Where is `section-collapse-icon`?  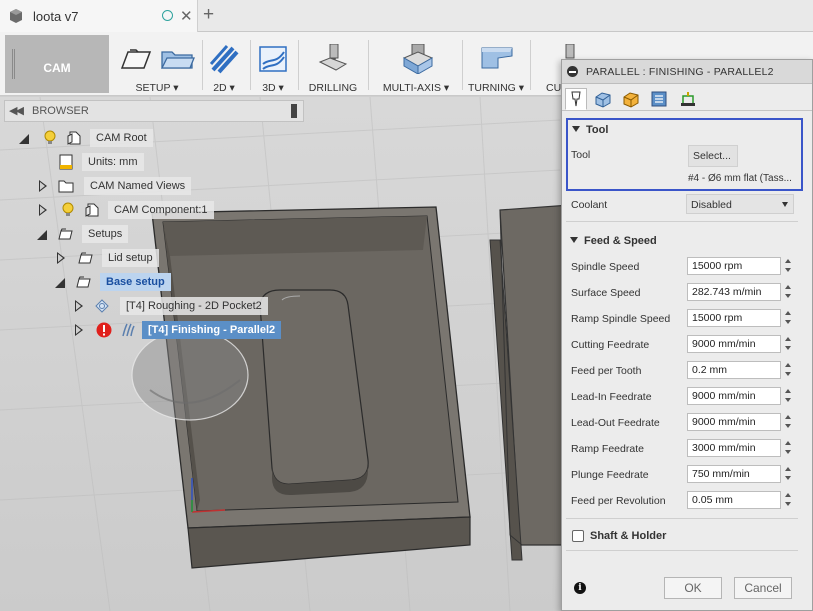 section-collapse-icon is located at coordinates (574, 240).